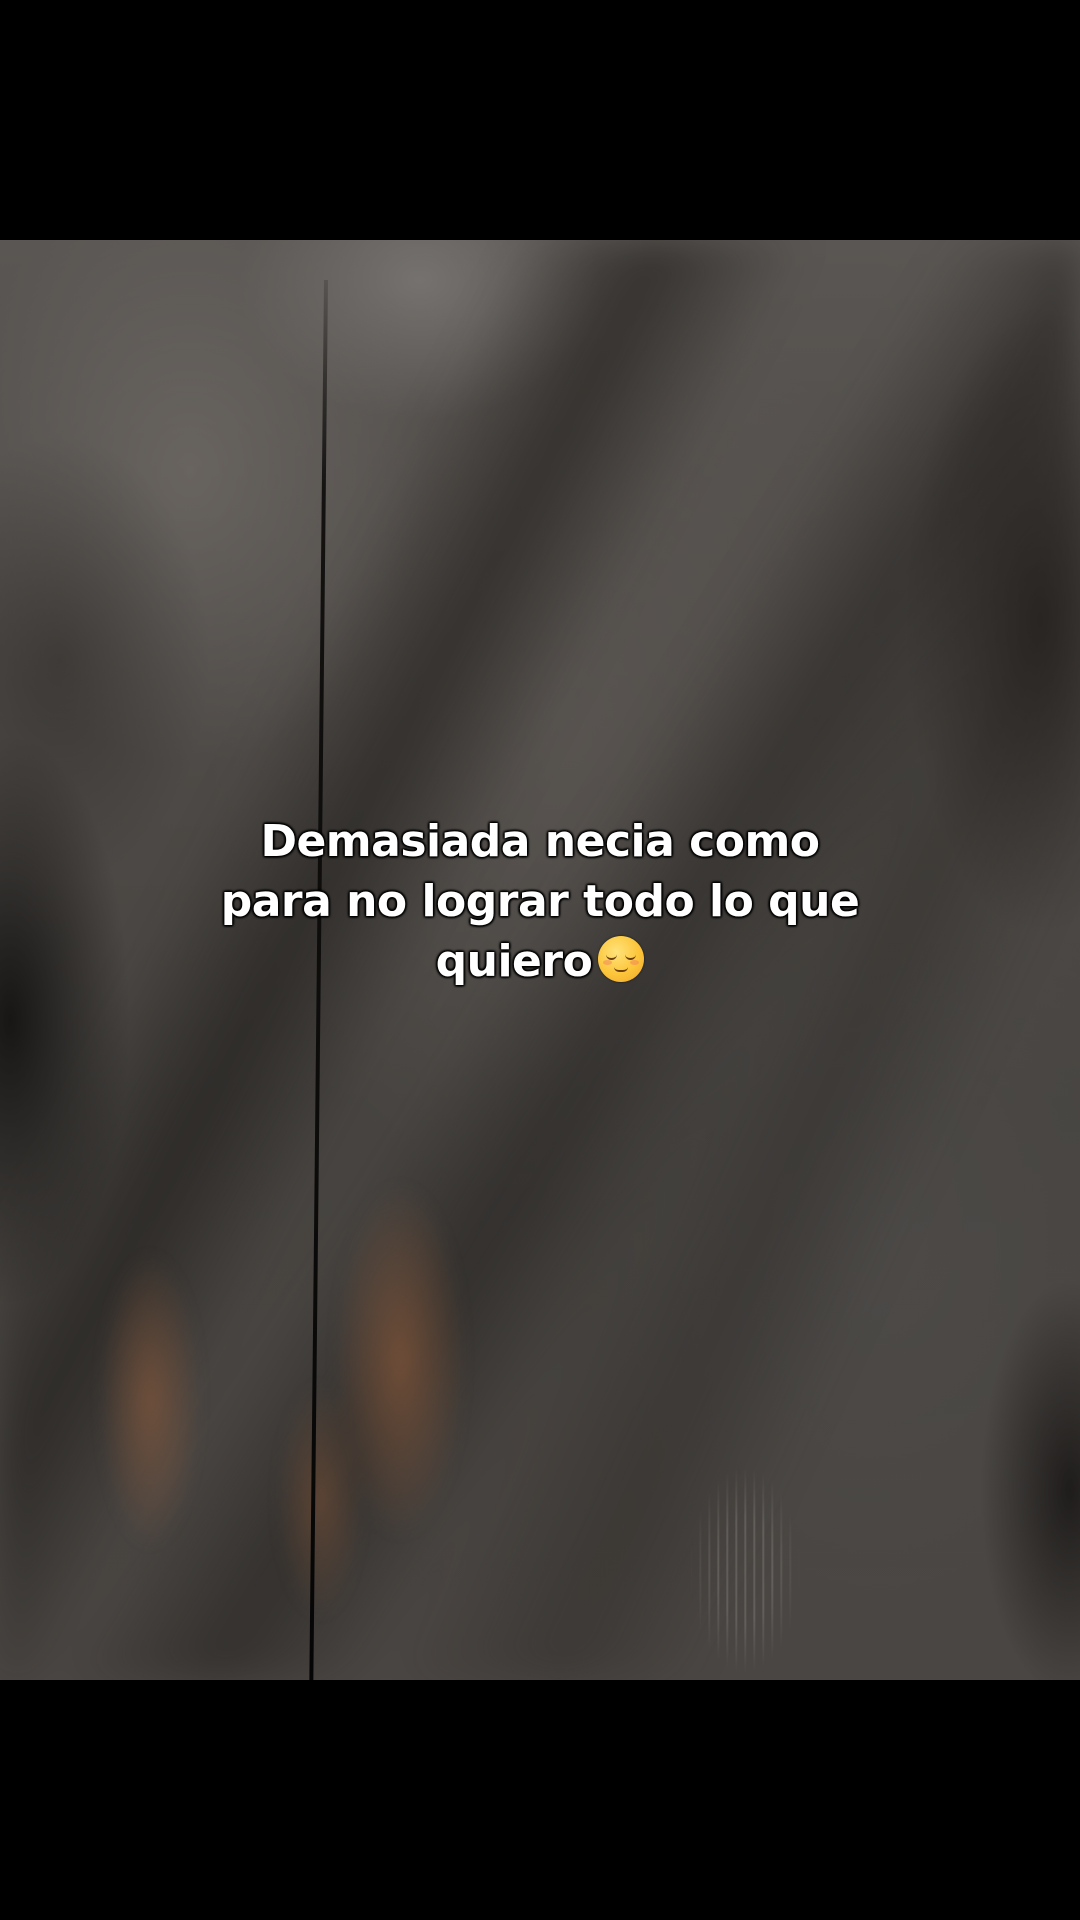  What do you see at coordinates (621, 959) in the screenshot?
I see `relieved-face-icon` at bounding box center [621, 959].